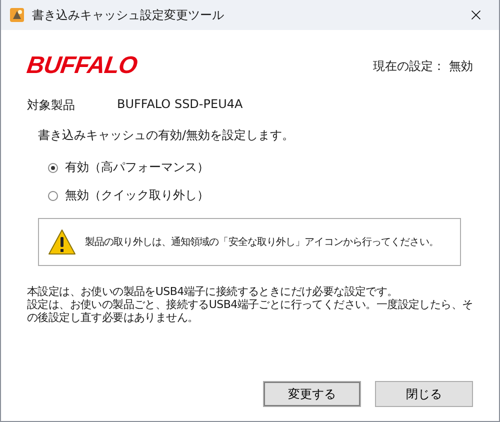 Image resolution: width=500 pixels, height=422 pixels. What do you see at coordinates (82, 66) in the screenshot?
I see `brand-logo: BUFFALO` at bounding box center [82, 66].